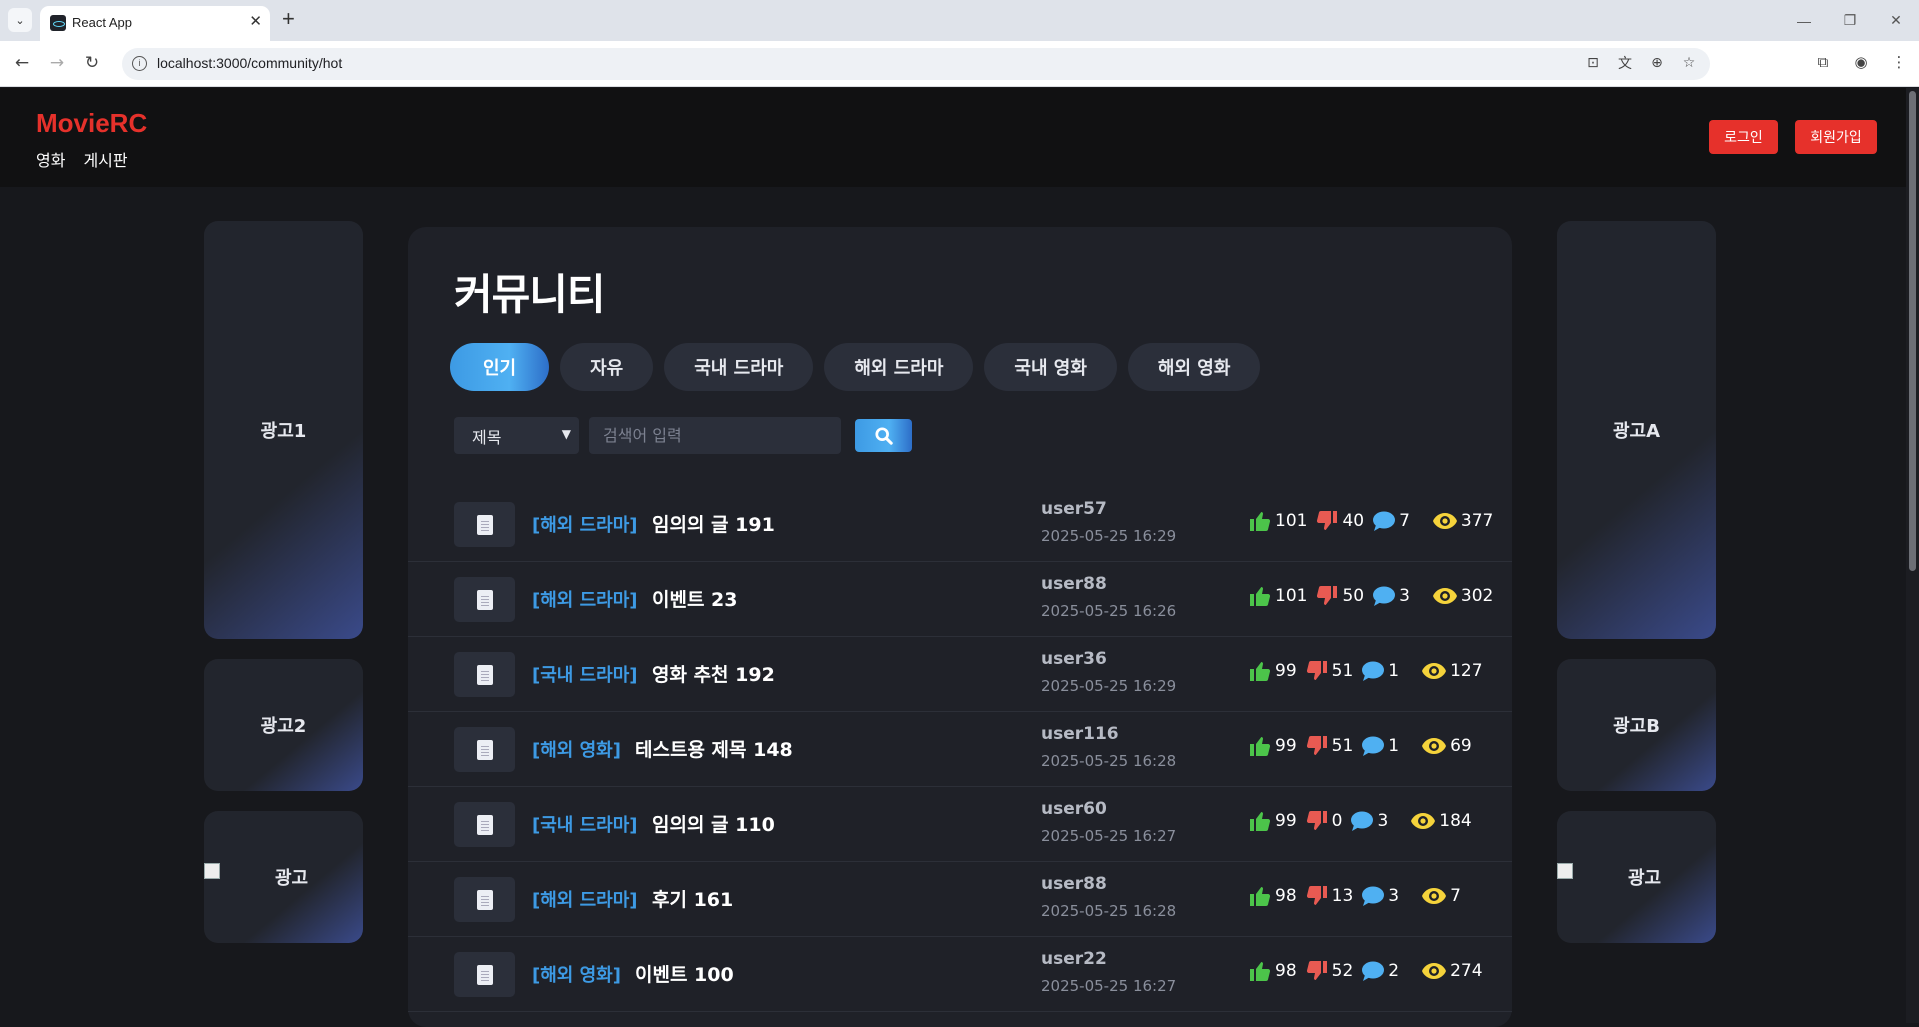 The width and height of the screenshot is (1919, 1027). I want to click on post-date: 2025-05-25 16:28, so click(1109, 761).